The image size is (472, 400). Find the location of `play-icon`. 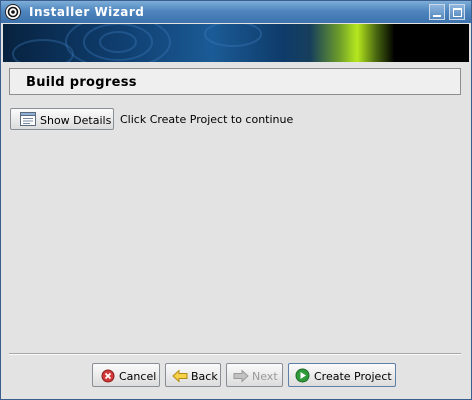

play-icon is located at coordinates (302, 375).